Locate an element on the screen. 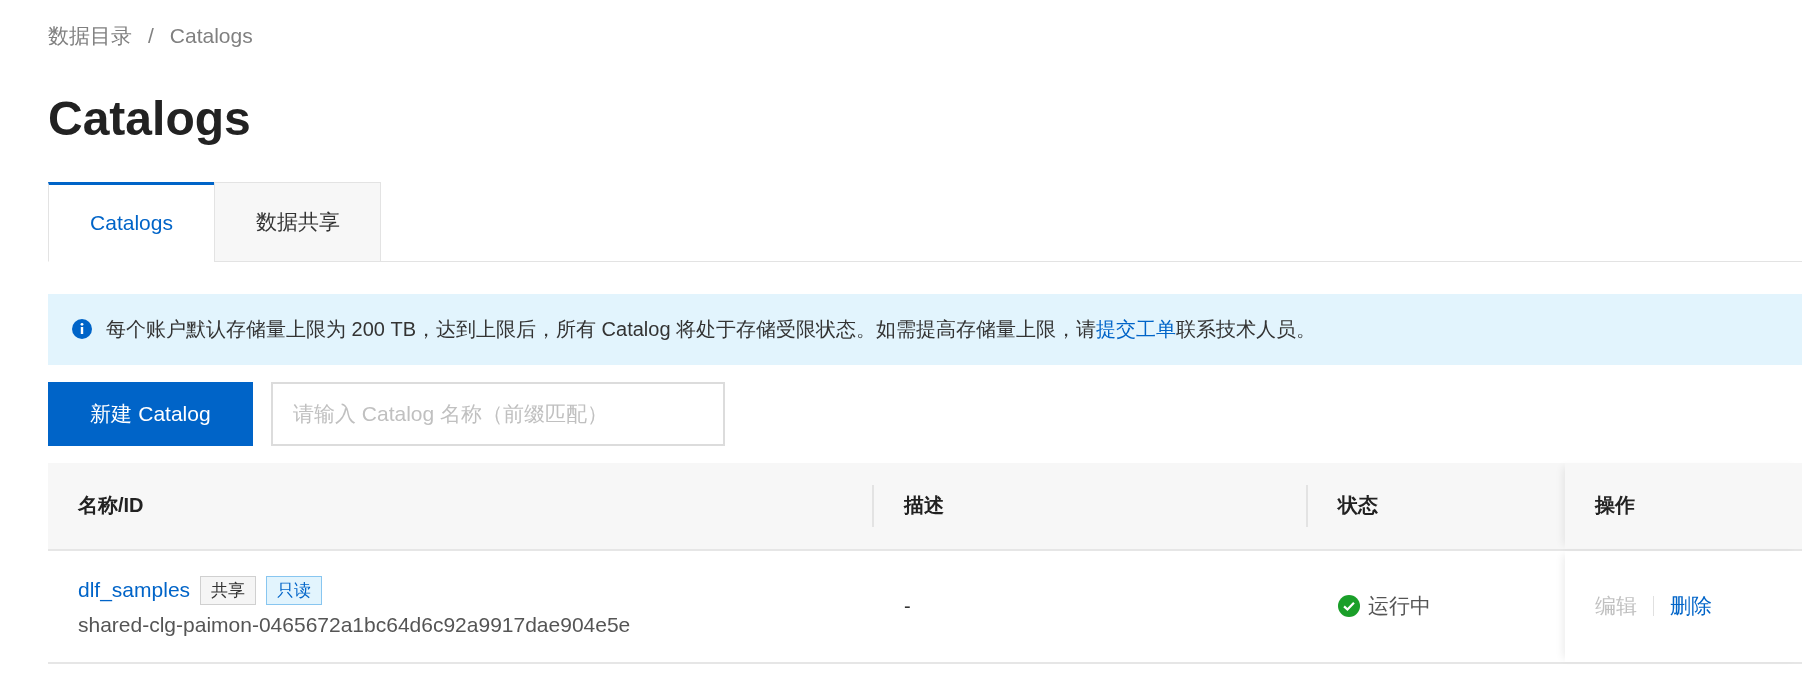  status-text: 运行中 is located at coordinates (1399, 606).